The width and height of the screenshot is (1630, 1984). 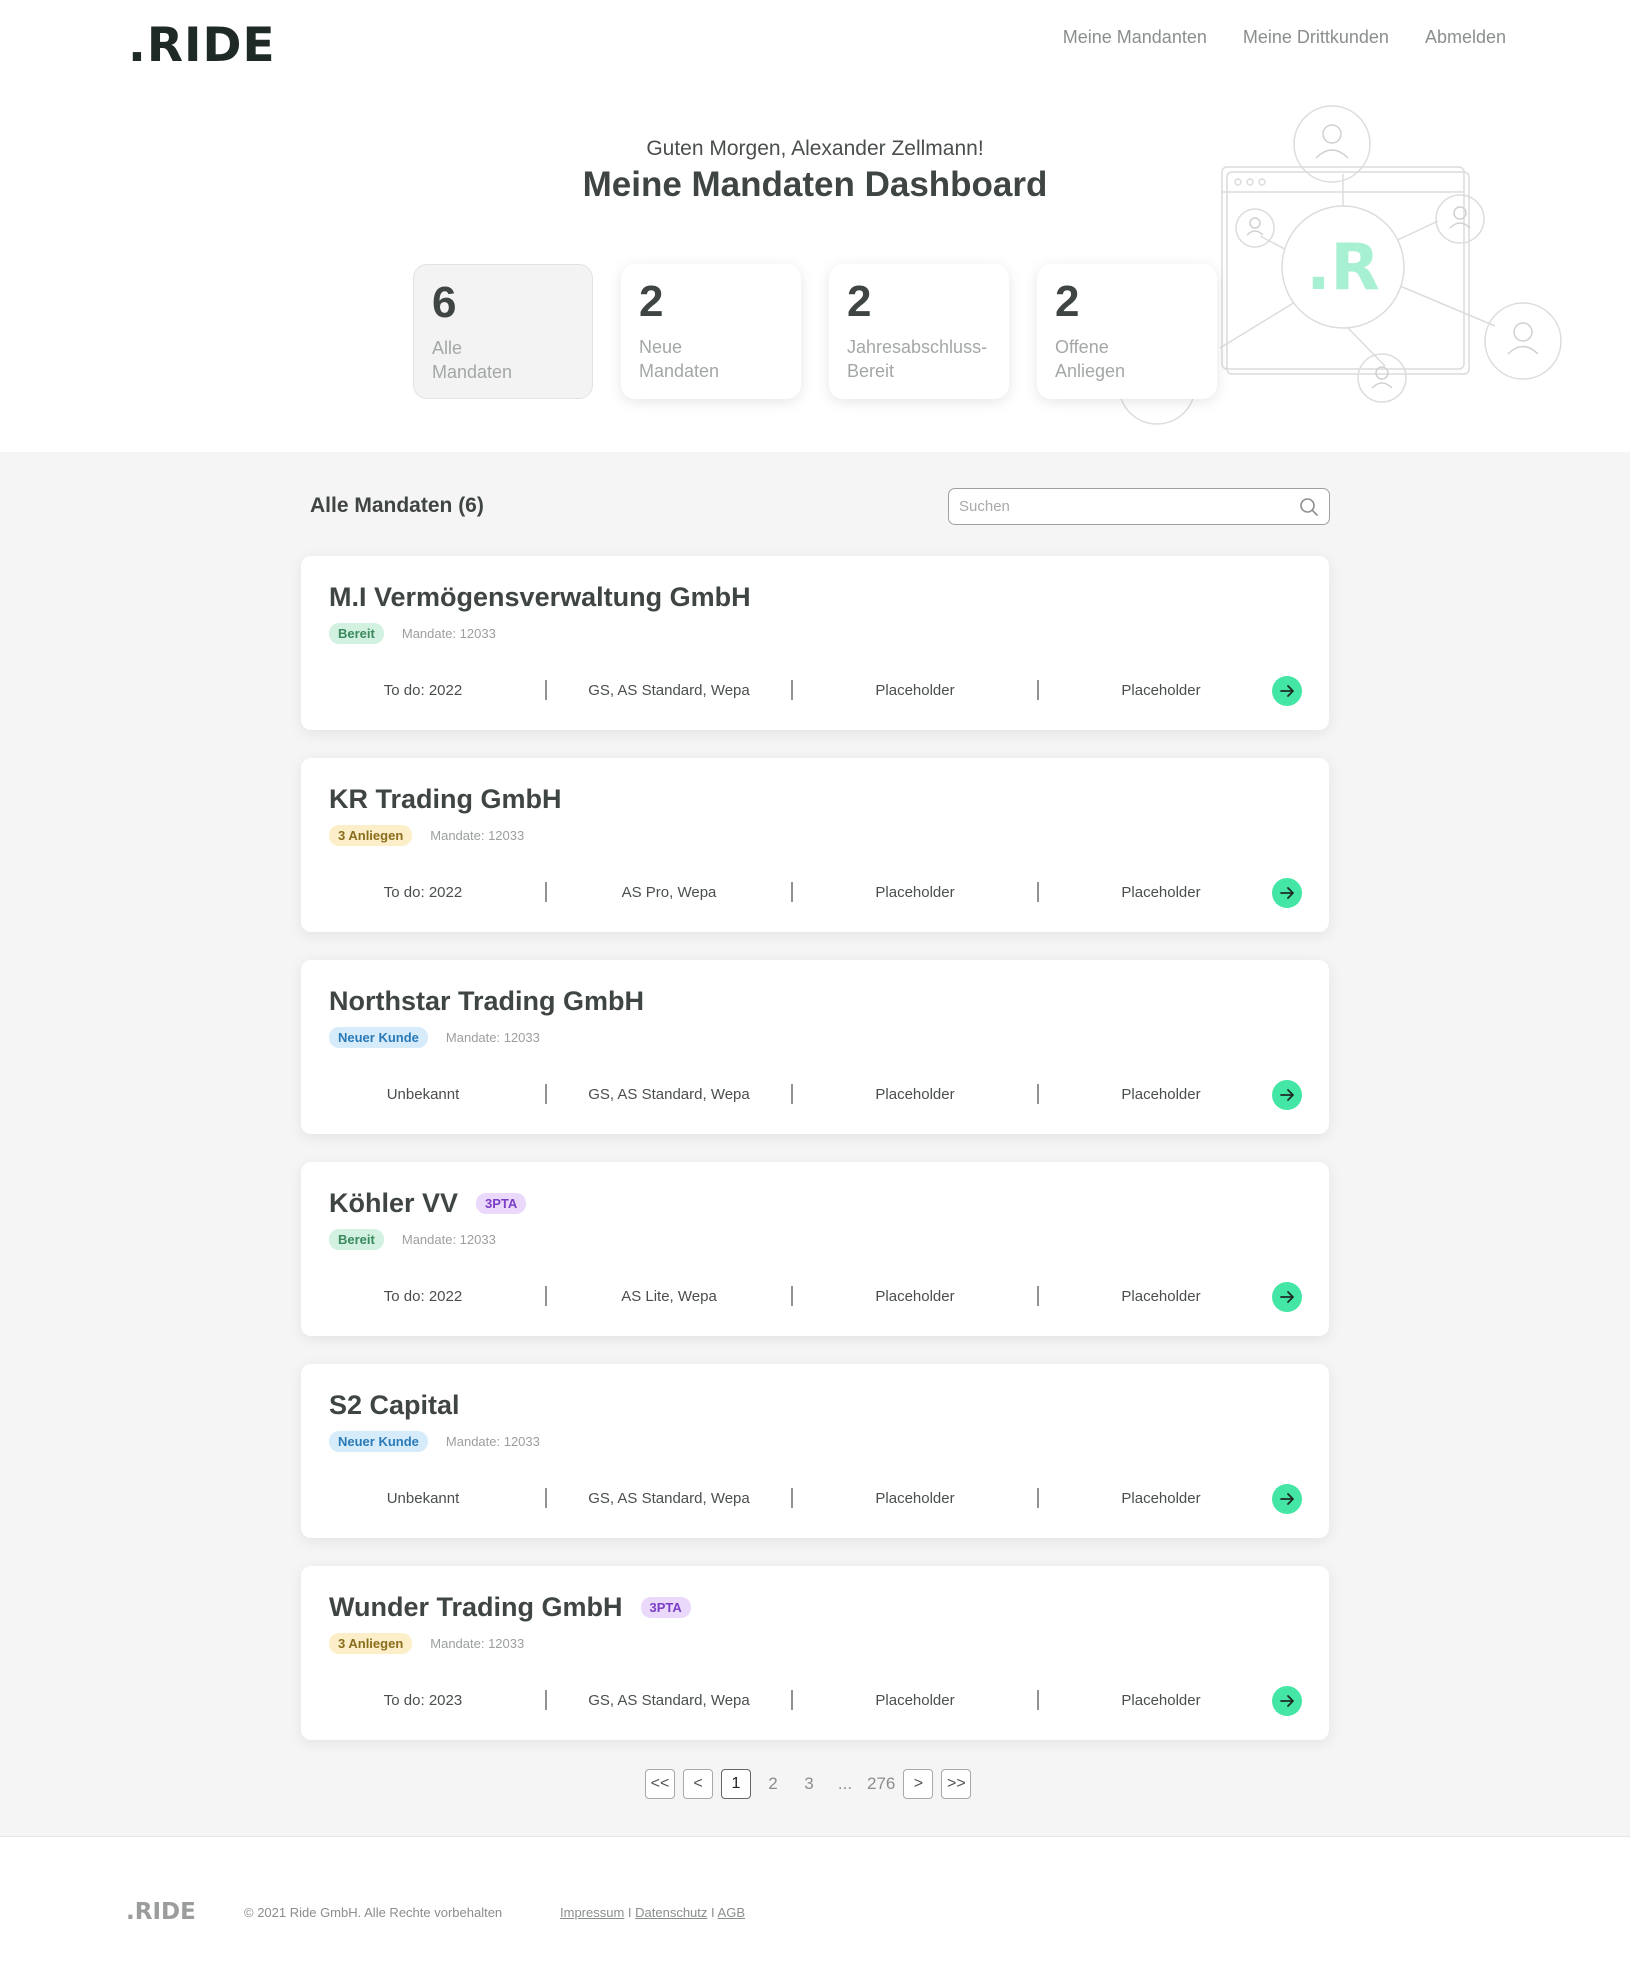 What do you see at coordinates (669, 892) in the screenshot?
I see `detail-products: AS Pro, Wepa` at bounding box center [669, 892].